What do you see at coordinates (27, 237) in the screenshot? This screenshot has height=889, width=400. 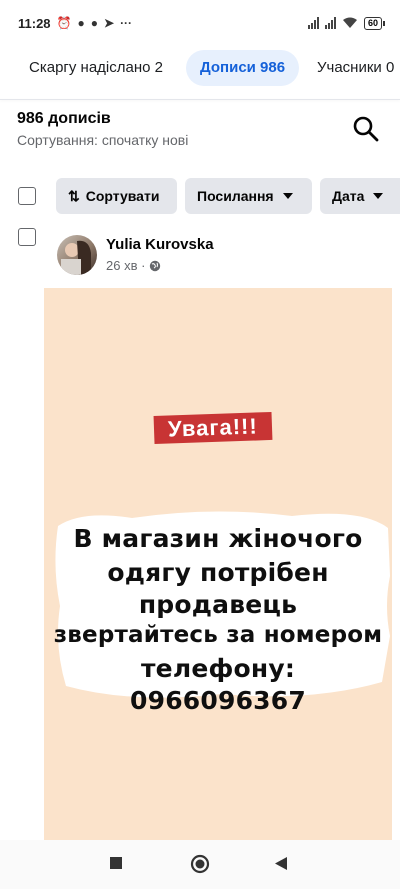 I see `post-checkbox` at bounding box center [27, 237].